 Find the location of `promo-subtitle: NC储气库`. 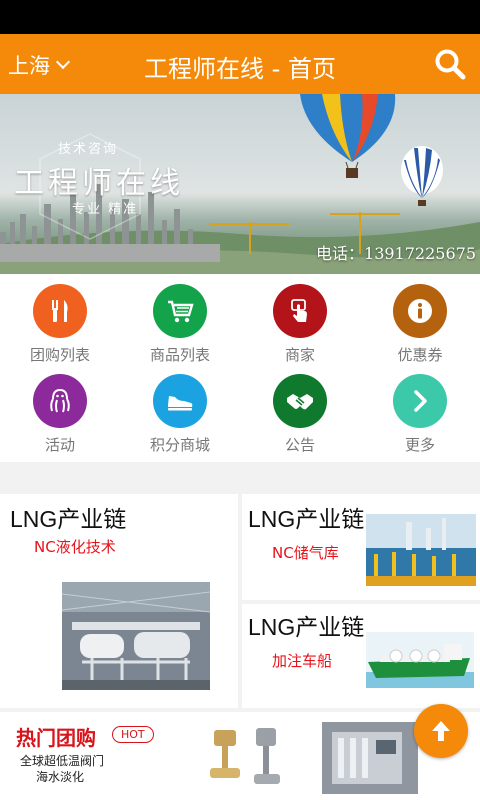

promo-subtitle: NC储气库 is located at coordinates (305, 553).